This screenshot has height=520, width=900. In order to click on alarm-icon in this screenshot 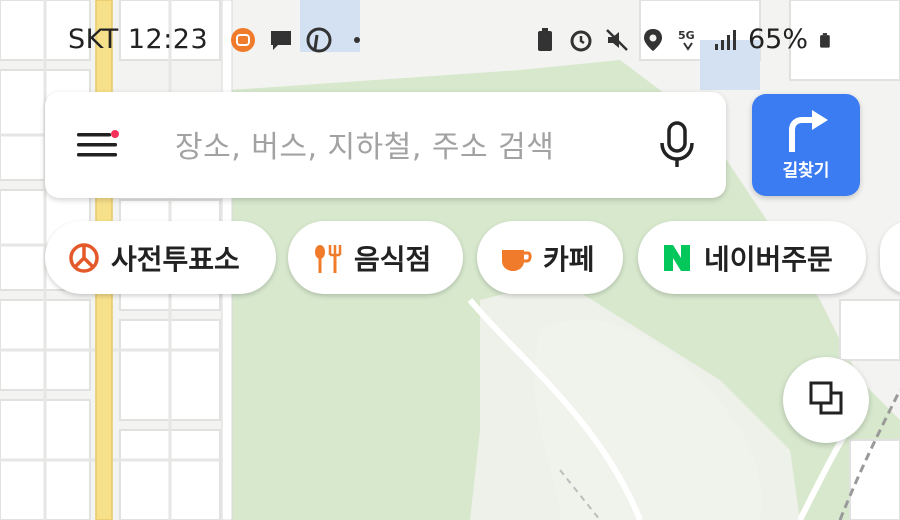, I will do `click(581, 40)`.